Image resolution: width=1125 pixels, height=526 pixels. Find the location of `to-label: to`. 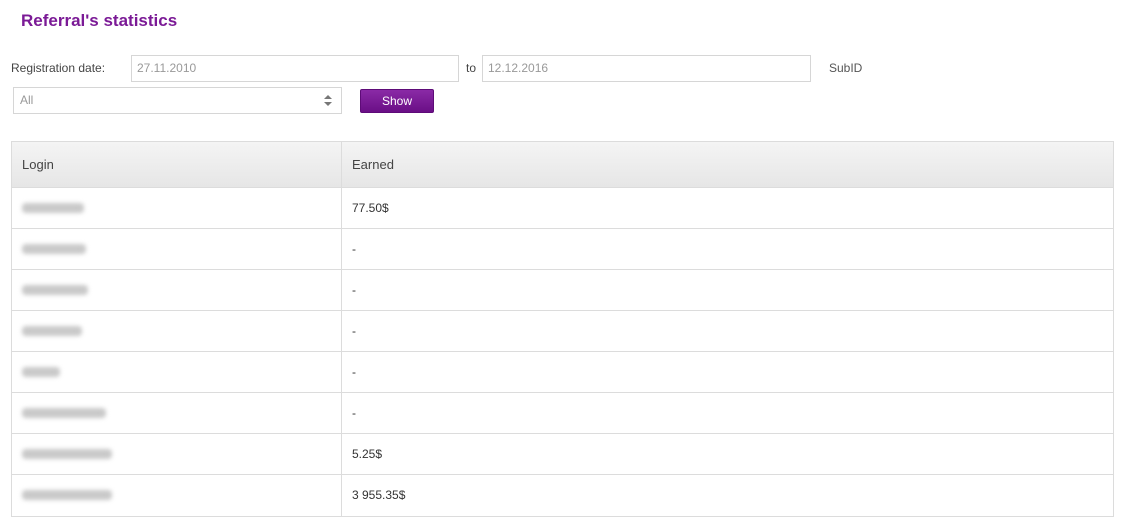

to-label: to is located at coordinates (471, 68).